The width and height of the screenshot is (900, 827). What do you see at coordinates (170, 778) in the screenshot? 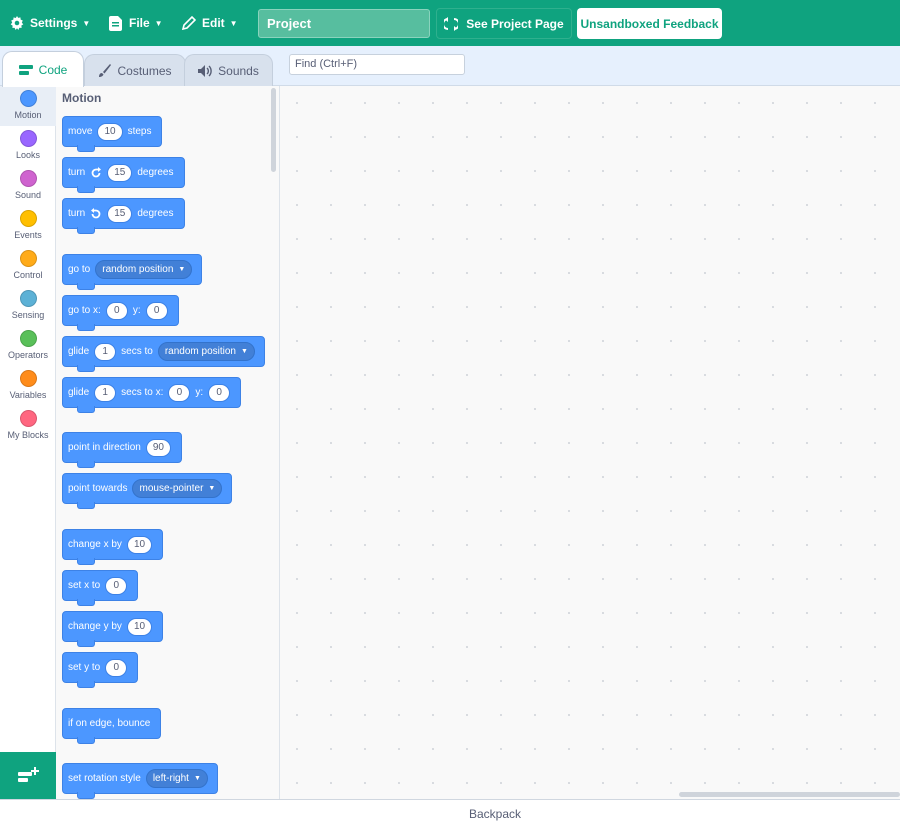
I see `dropdown-value: left-right` at bounding box center [170, 778].